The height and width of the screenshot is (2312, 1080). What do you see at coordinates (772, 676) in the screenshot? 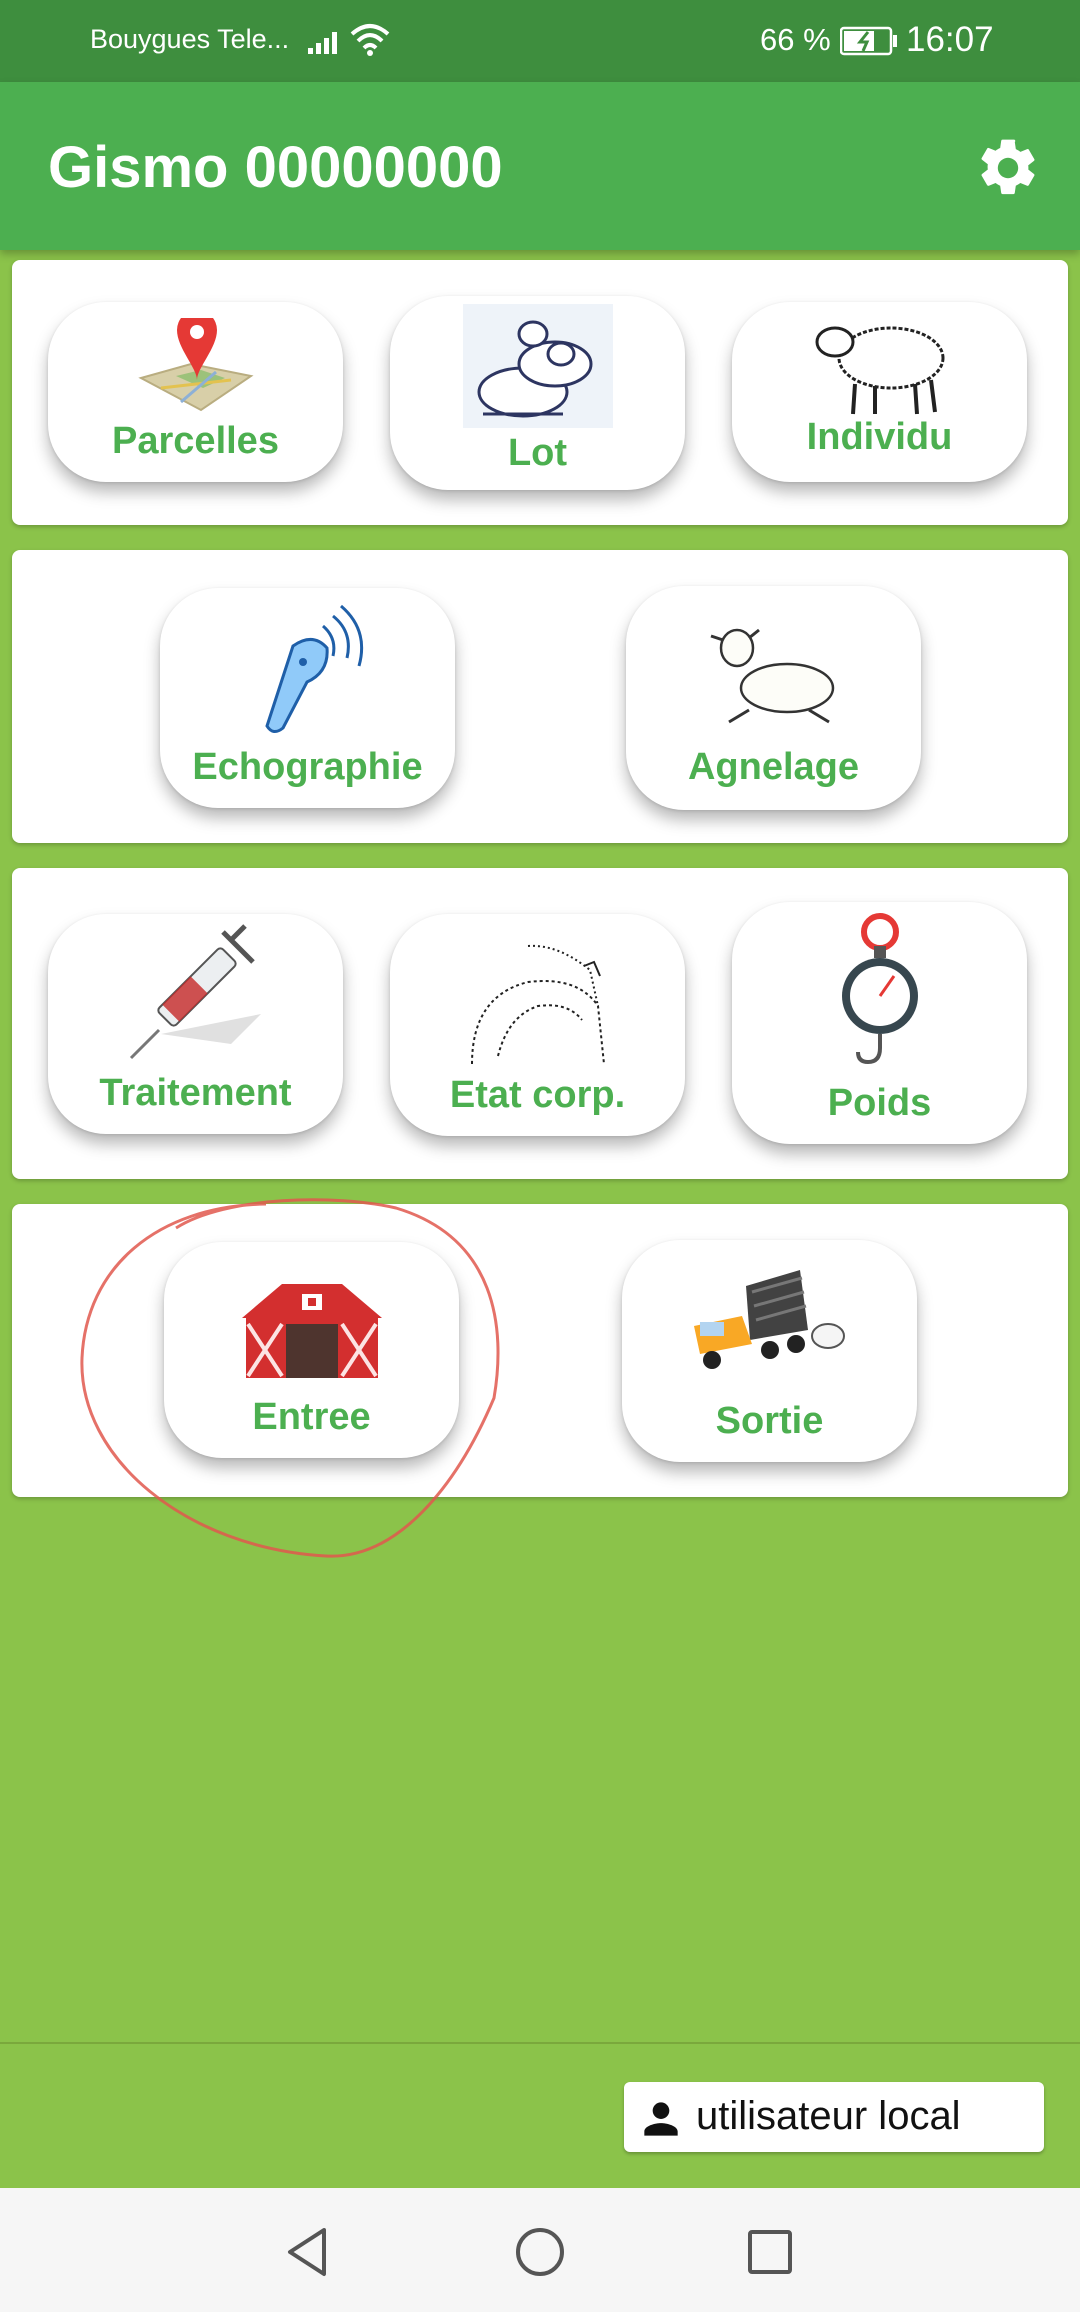
I see `lamb-icon` at bounding box center [772, 676].